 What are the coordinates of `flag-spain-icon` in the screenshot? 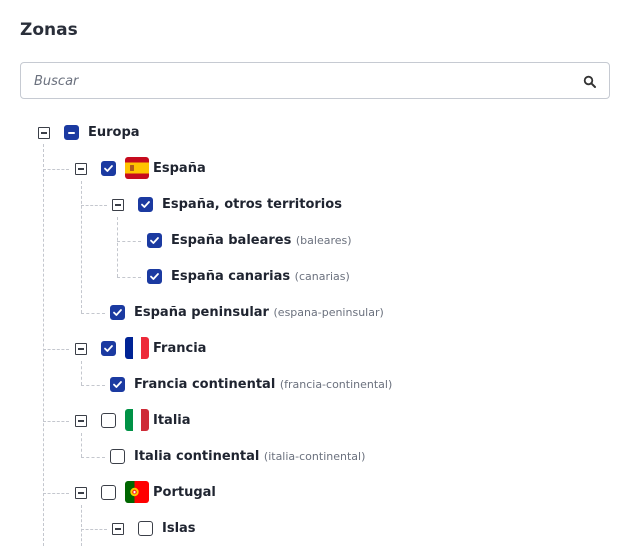 It's located at (137, 168).